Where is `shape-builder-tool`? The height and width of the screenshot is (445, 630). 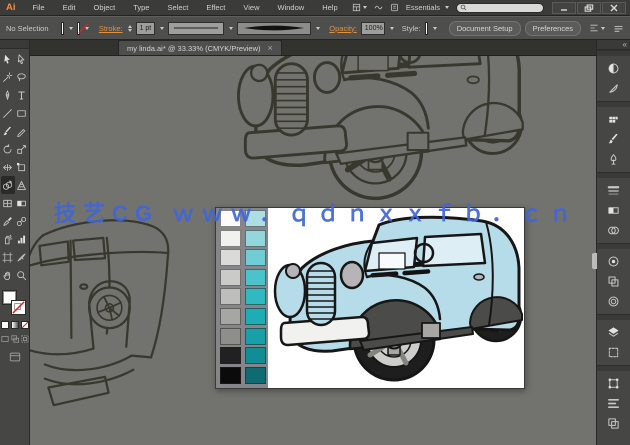 shape-builder-tool is located at coordinates (7, 185).